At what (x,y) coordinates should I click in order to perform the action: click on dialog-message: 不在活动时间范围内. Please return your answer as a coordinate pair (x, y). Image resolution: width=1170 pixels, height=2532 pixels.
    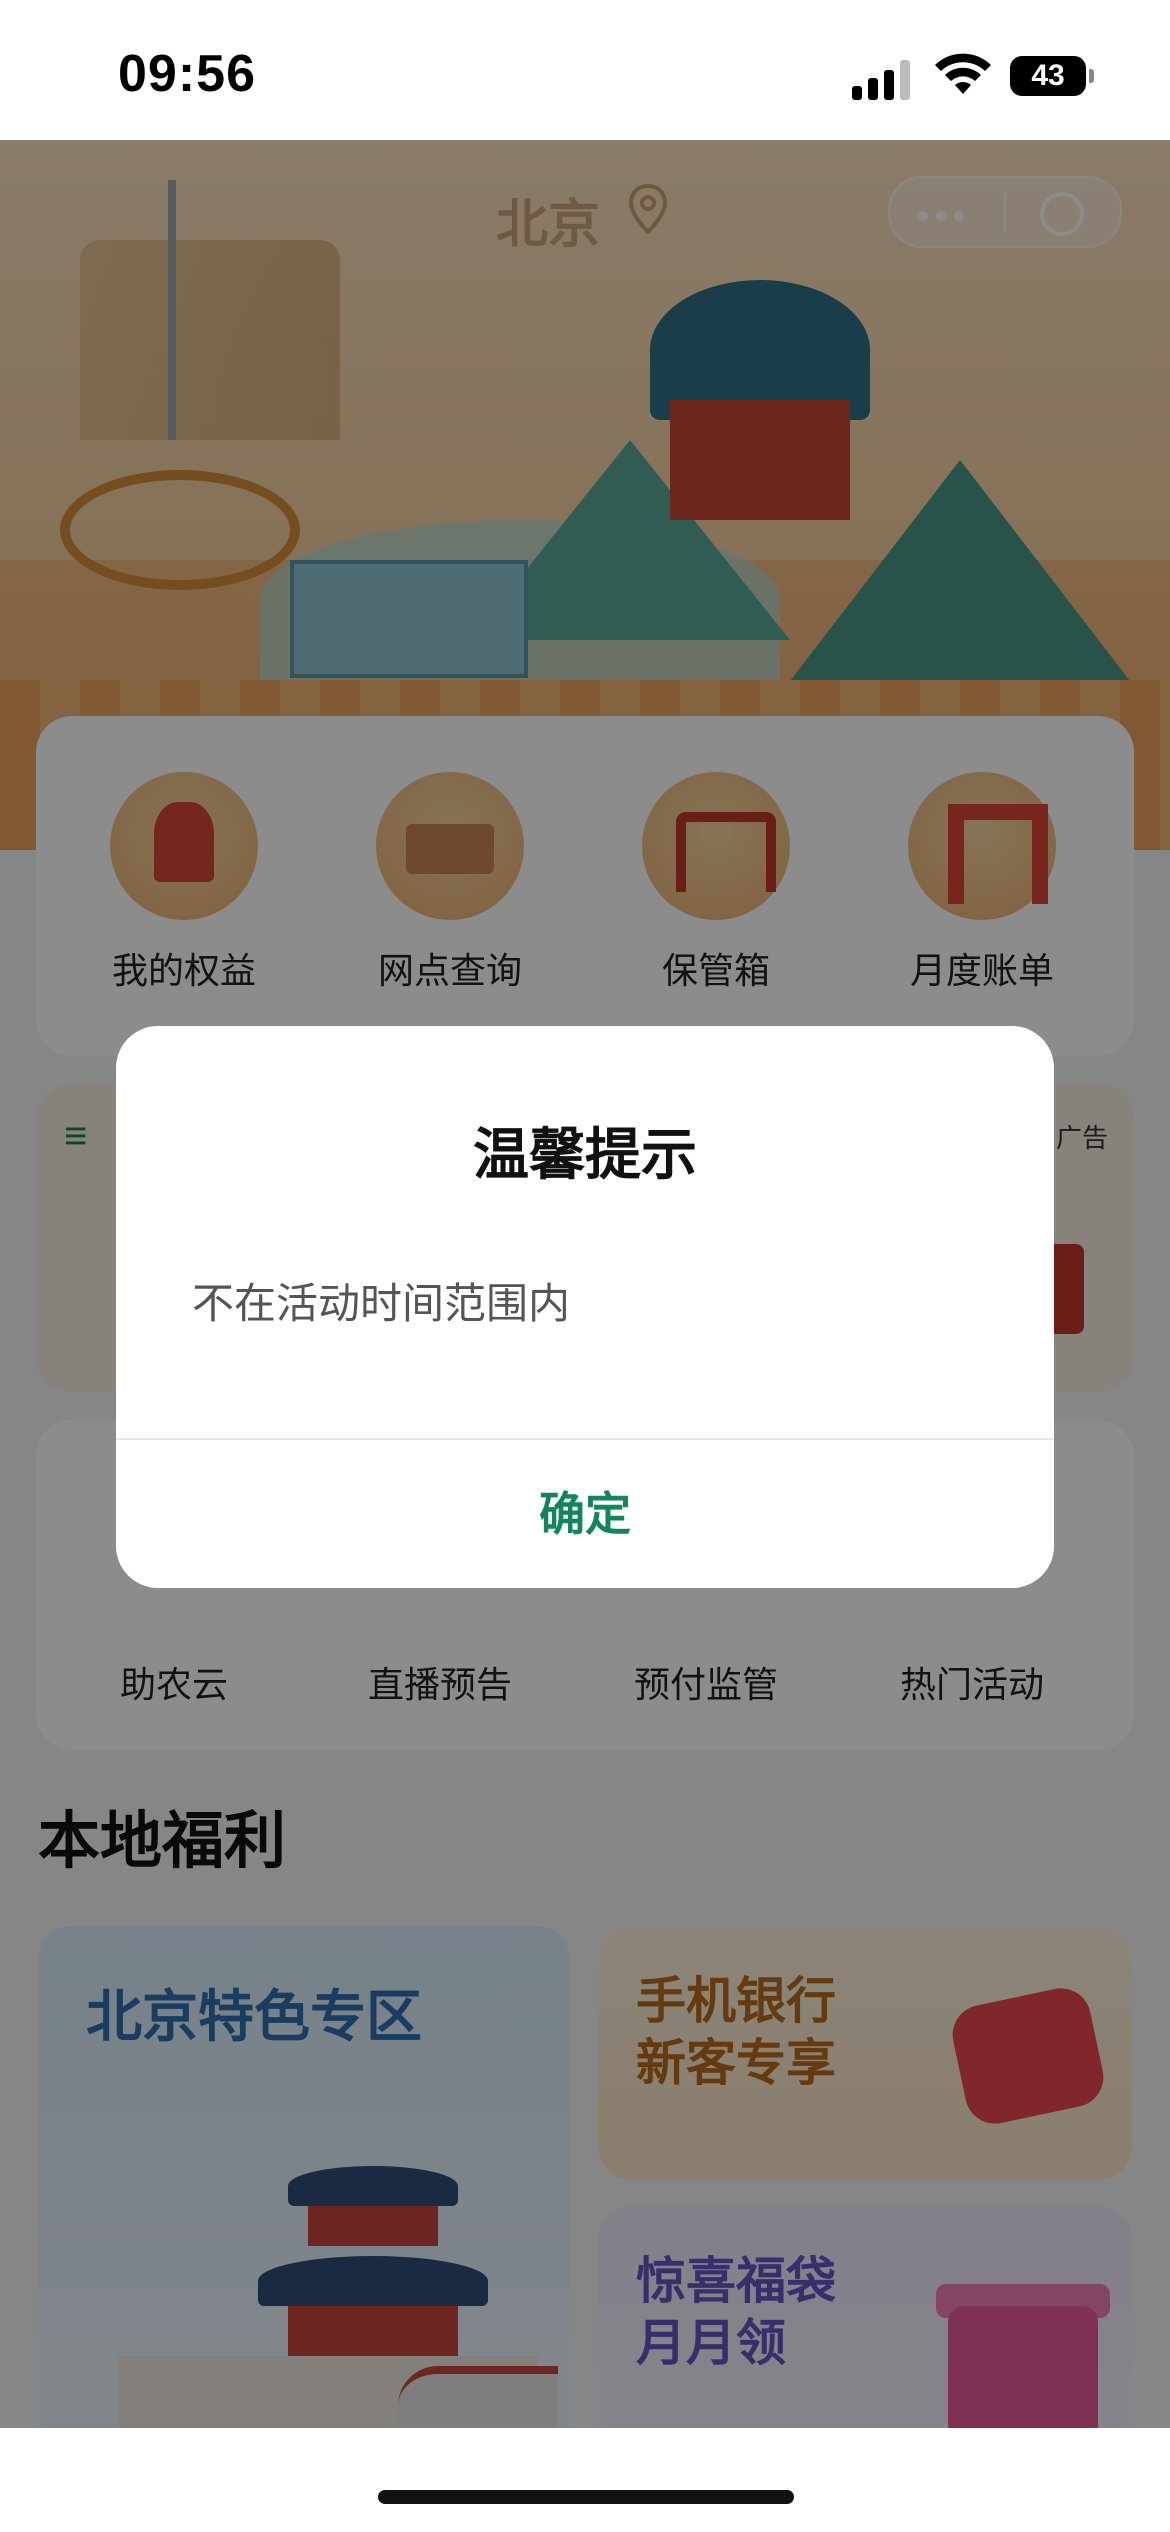
    Looking at the image, I should click on (381, 1303).